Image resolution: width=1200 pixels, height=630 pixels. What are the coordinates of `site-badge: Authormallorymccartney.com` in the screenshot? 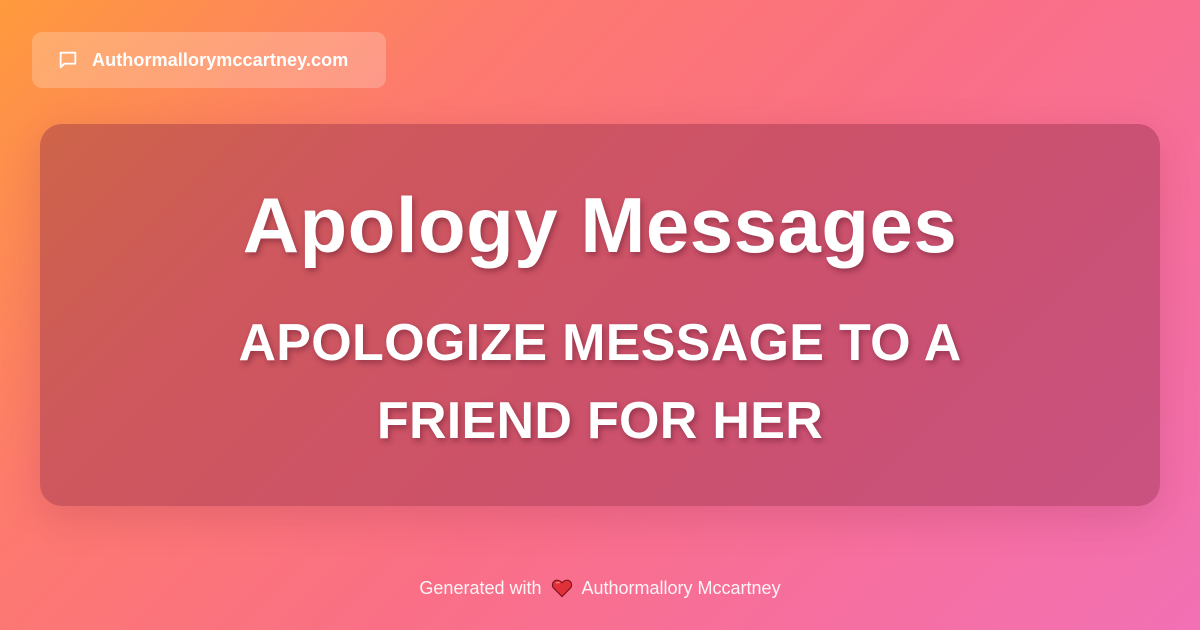 It's located at (209, 60).